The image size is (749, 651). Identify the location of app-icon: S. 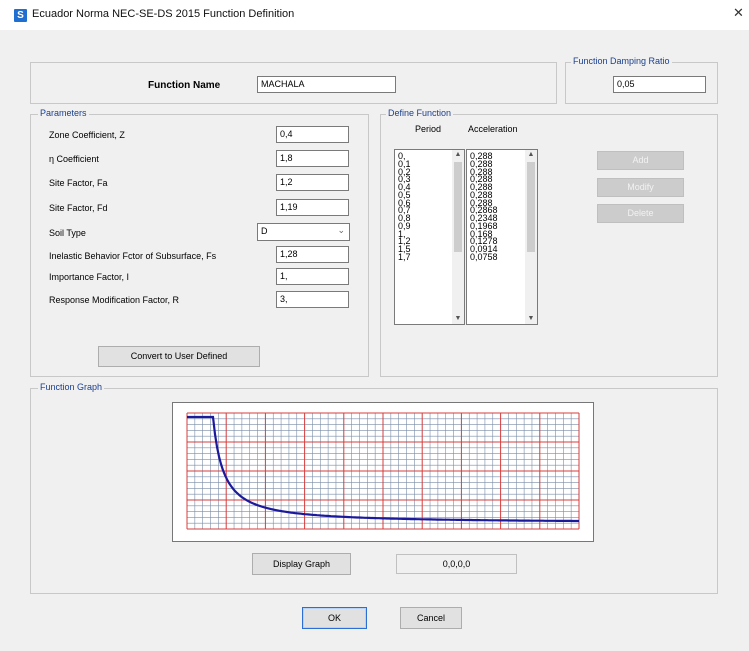
(20, 15).